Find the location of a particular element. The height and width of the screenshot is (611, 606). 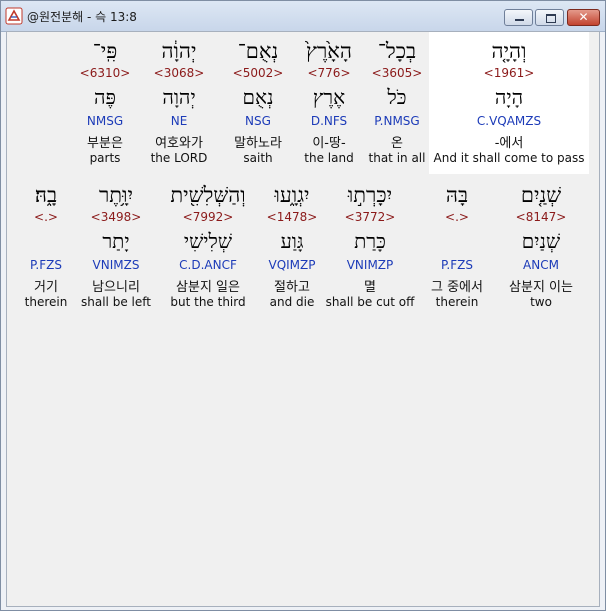

korean-gloss: 여호와가 is located at coordinates (179, 143).